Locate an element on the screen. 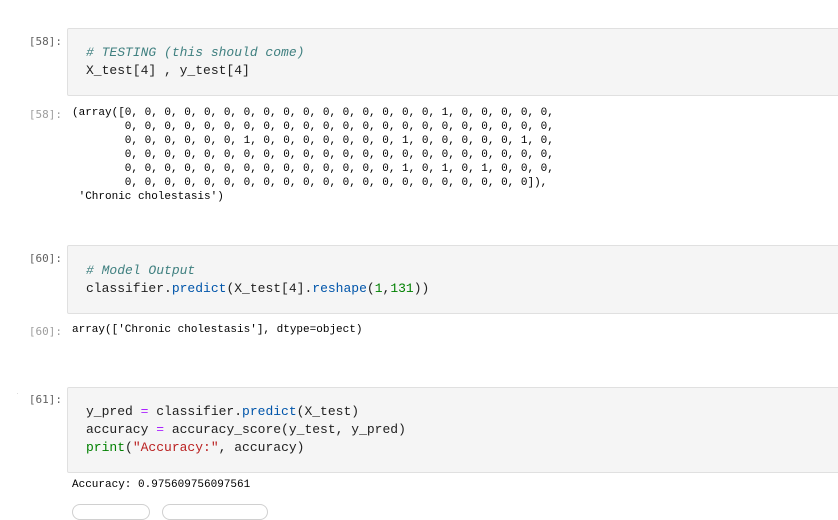 This screenshot has height=520, width=838. code-token: "Accuracy:" is located at coordinates (175, 447).